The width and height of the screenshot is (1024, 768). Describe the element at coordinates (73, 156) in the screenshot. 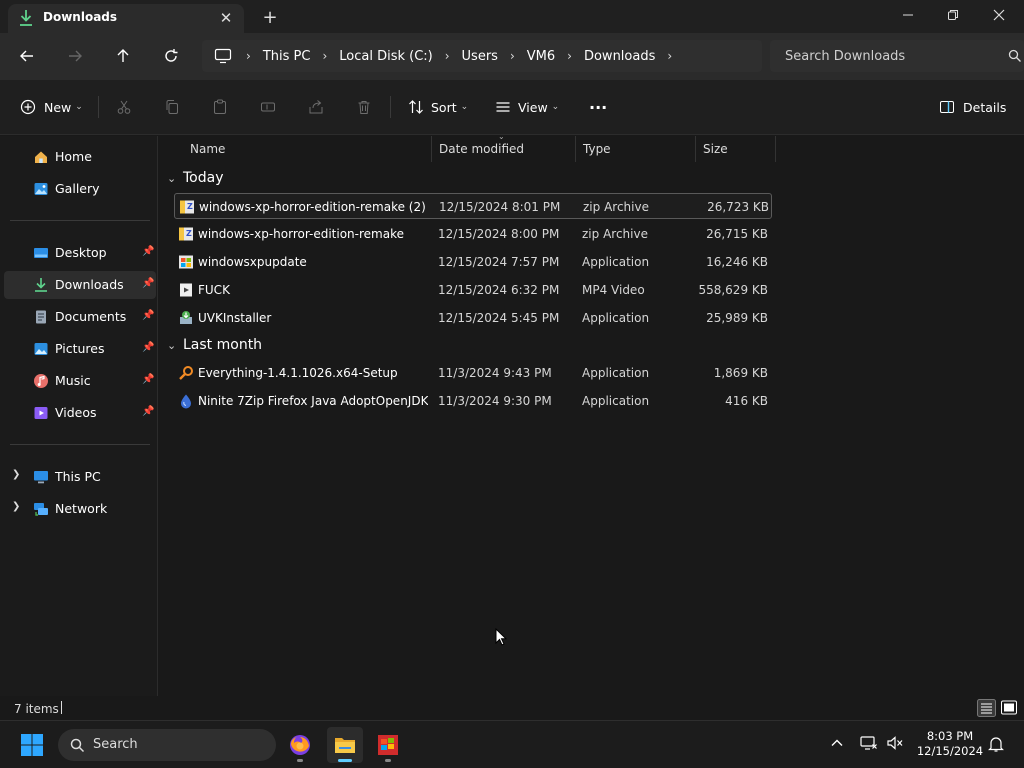

I see `sidebar-item-label: Home` at that location.